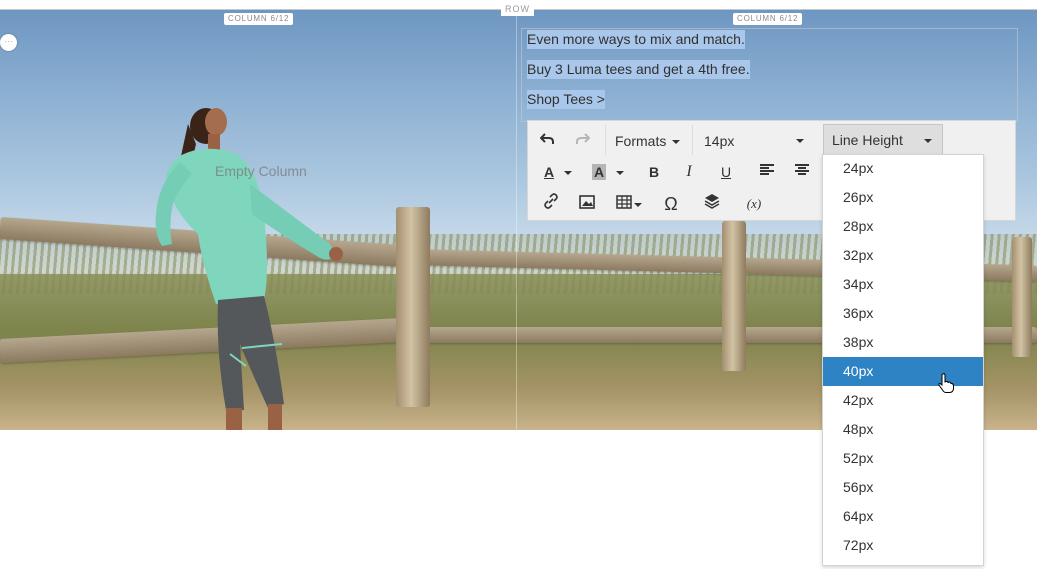  Describe the element at coordinates (903, 342) in the screenshot. I see `line-height-option-38px: 38px` at that location.